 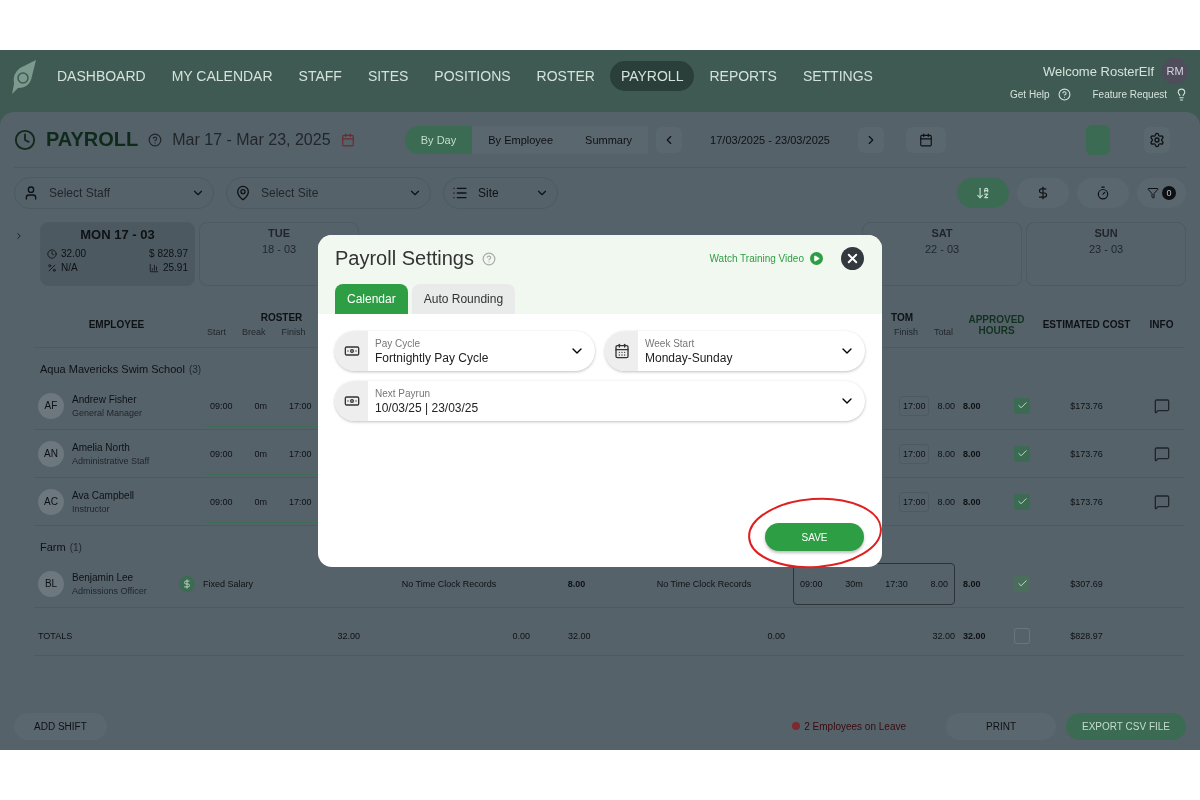 I want to click on nav-link: POSITIONS, so click(x=472, y=76).